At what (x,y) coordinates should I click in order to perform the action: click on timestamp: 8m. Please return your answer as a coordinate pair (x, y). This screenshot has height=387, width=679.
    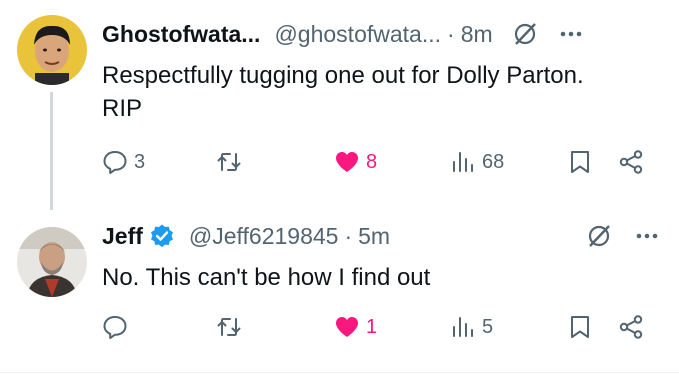
    Looking at the image, I should click on (477, 34).